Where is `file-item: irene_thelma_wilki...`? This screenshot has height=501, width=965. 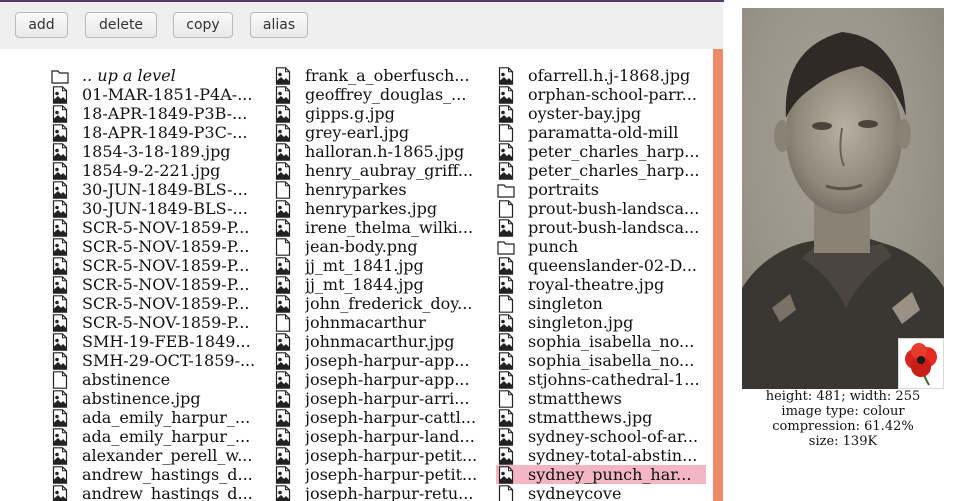 file-item: irene_thelma_wilki... is located at coordinates (378, 227).